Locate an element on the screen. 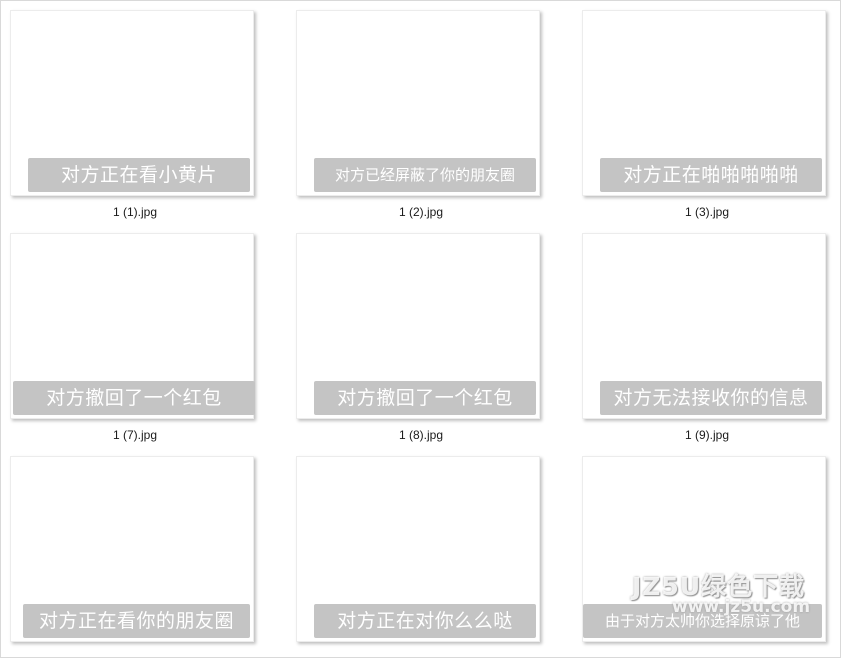  file-name-label: 1 (9).jpg is located at coordinates (707, 435).